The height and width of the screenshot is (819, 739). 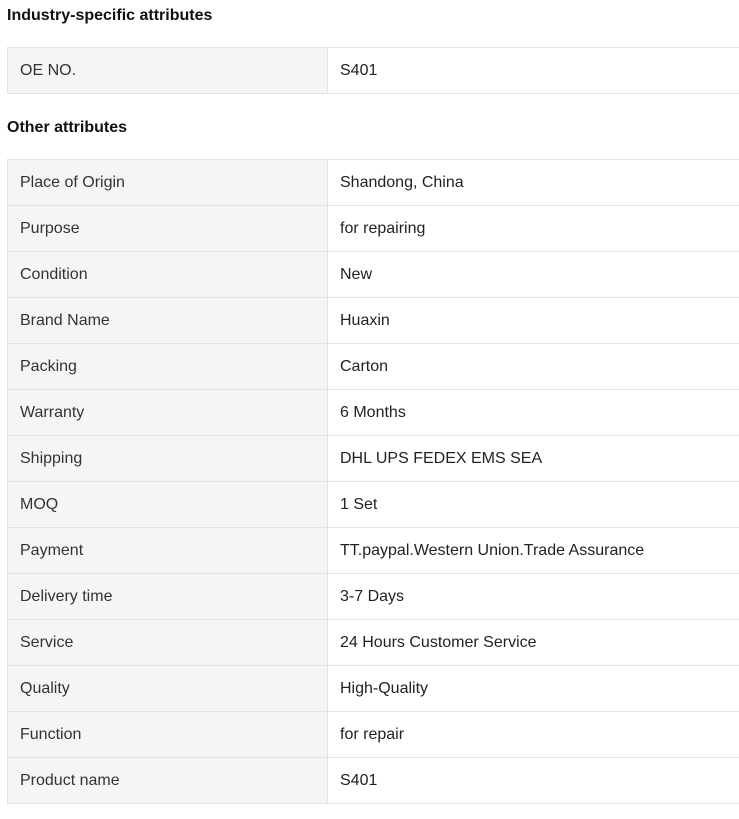 What do you see at coordinates (167, 504) in the screenshot?
I see `attribute-label: MOQ` at bounding box center [167, 504].